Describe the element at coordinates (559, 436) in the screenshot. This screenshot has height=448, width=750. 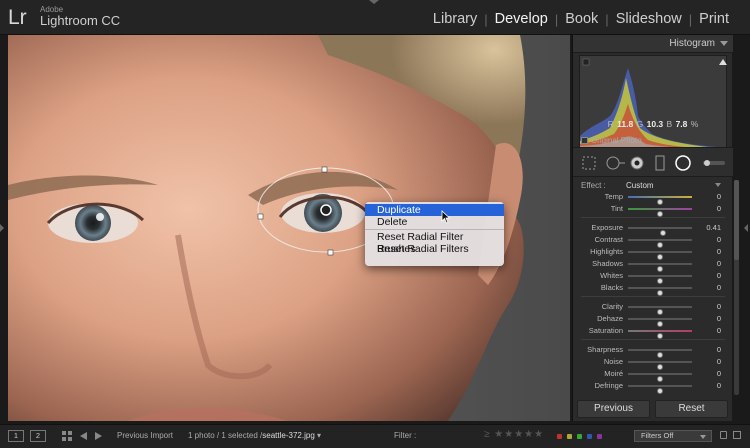
I see `red-label-filter` at that location.